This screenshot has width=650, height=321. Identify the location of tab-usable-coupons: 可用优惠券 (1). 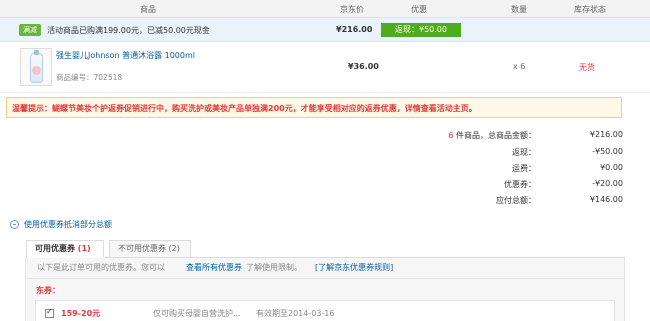
(65, 249).